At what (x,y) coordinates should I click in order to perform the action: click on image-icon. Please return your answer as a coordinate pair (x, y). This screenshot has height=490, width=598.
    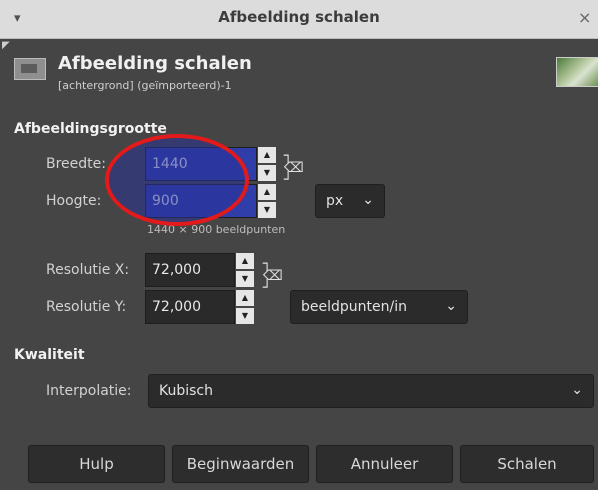
    Looking at the image, I should click on (30, 69).